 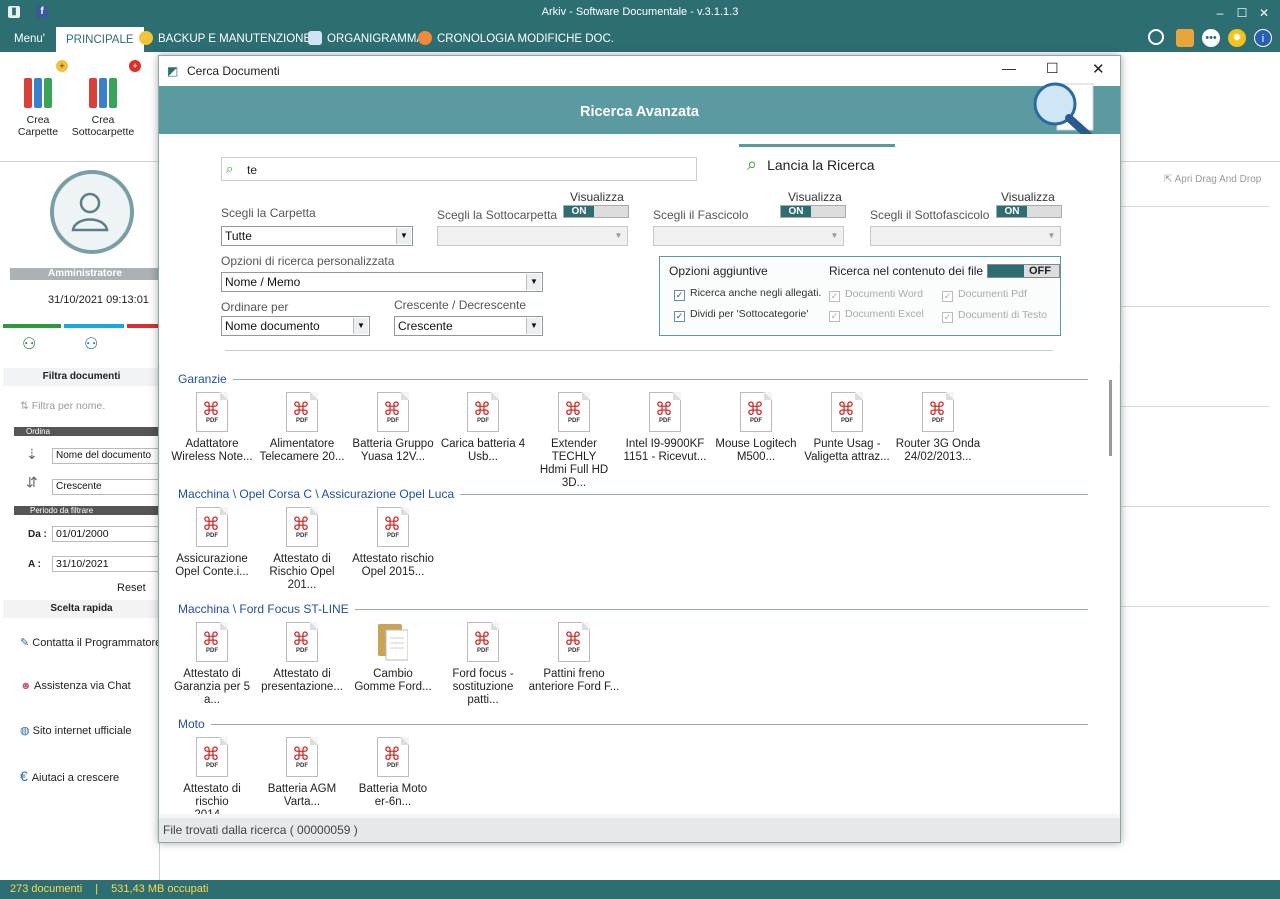 What do you see at coordinates (741, 315) in the screenshot?
I see `sottocategorie-checkbox: ✓ Dividi per 'Sottocategorie'` at bounding box center [741, 315].